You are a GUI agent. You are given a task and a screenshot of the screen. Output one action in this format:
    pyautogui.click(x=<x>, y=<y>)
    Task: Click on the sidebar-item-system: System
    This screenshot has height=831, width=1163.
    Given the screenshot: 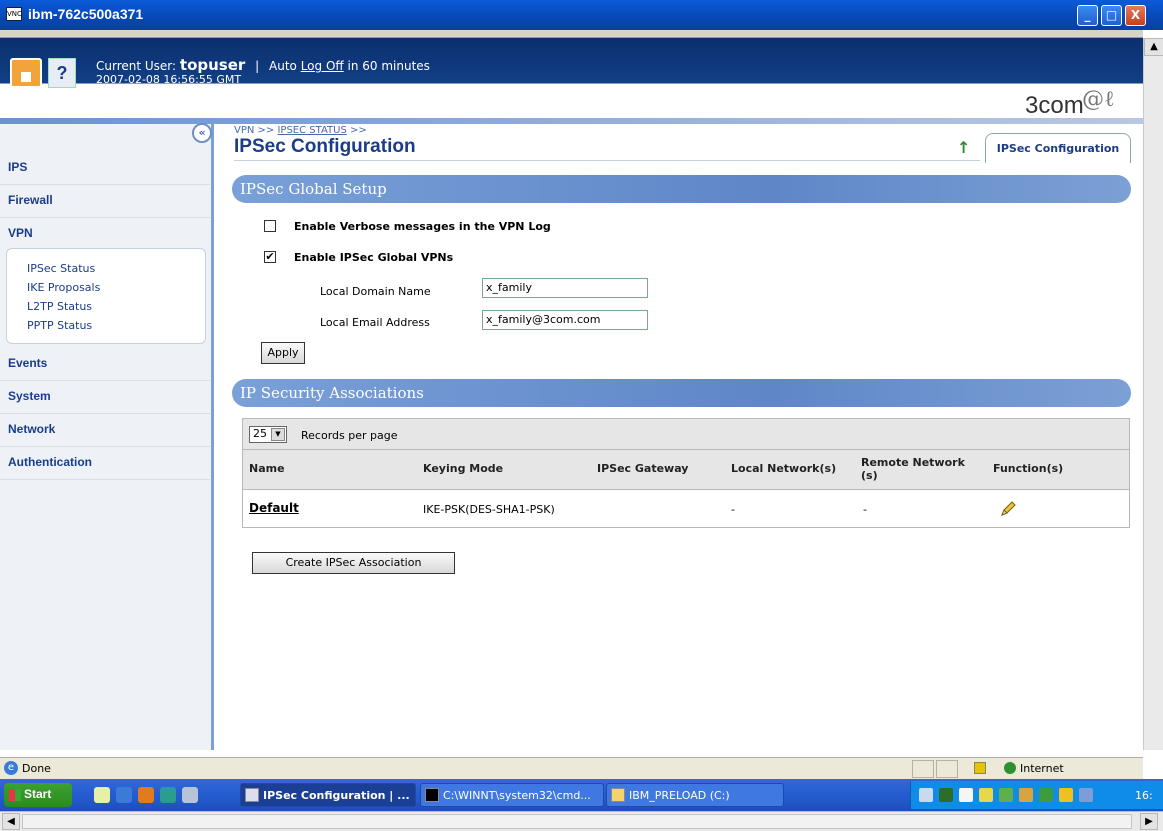 What is the action you would take?
    pyautogui.click(x=105, y=397)
    